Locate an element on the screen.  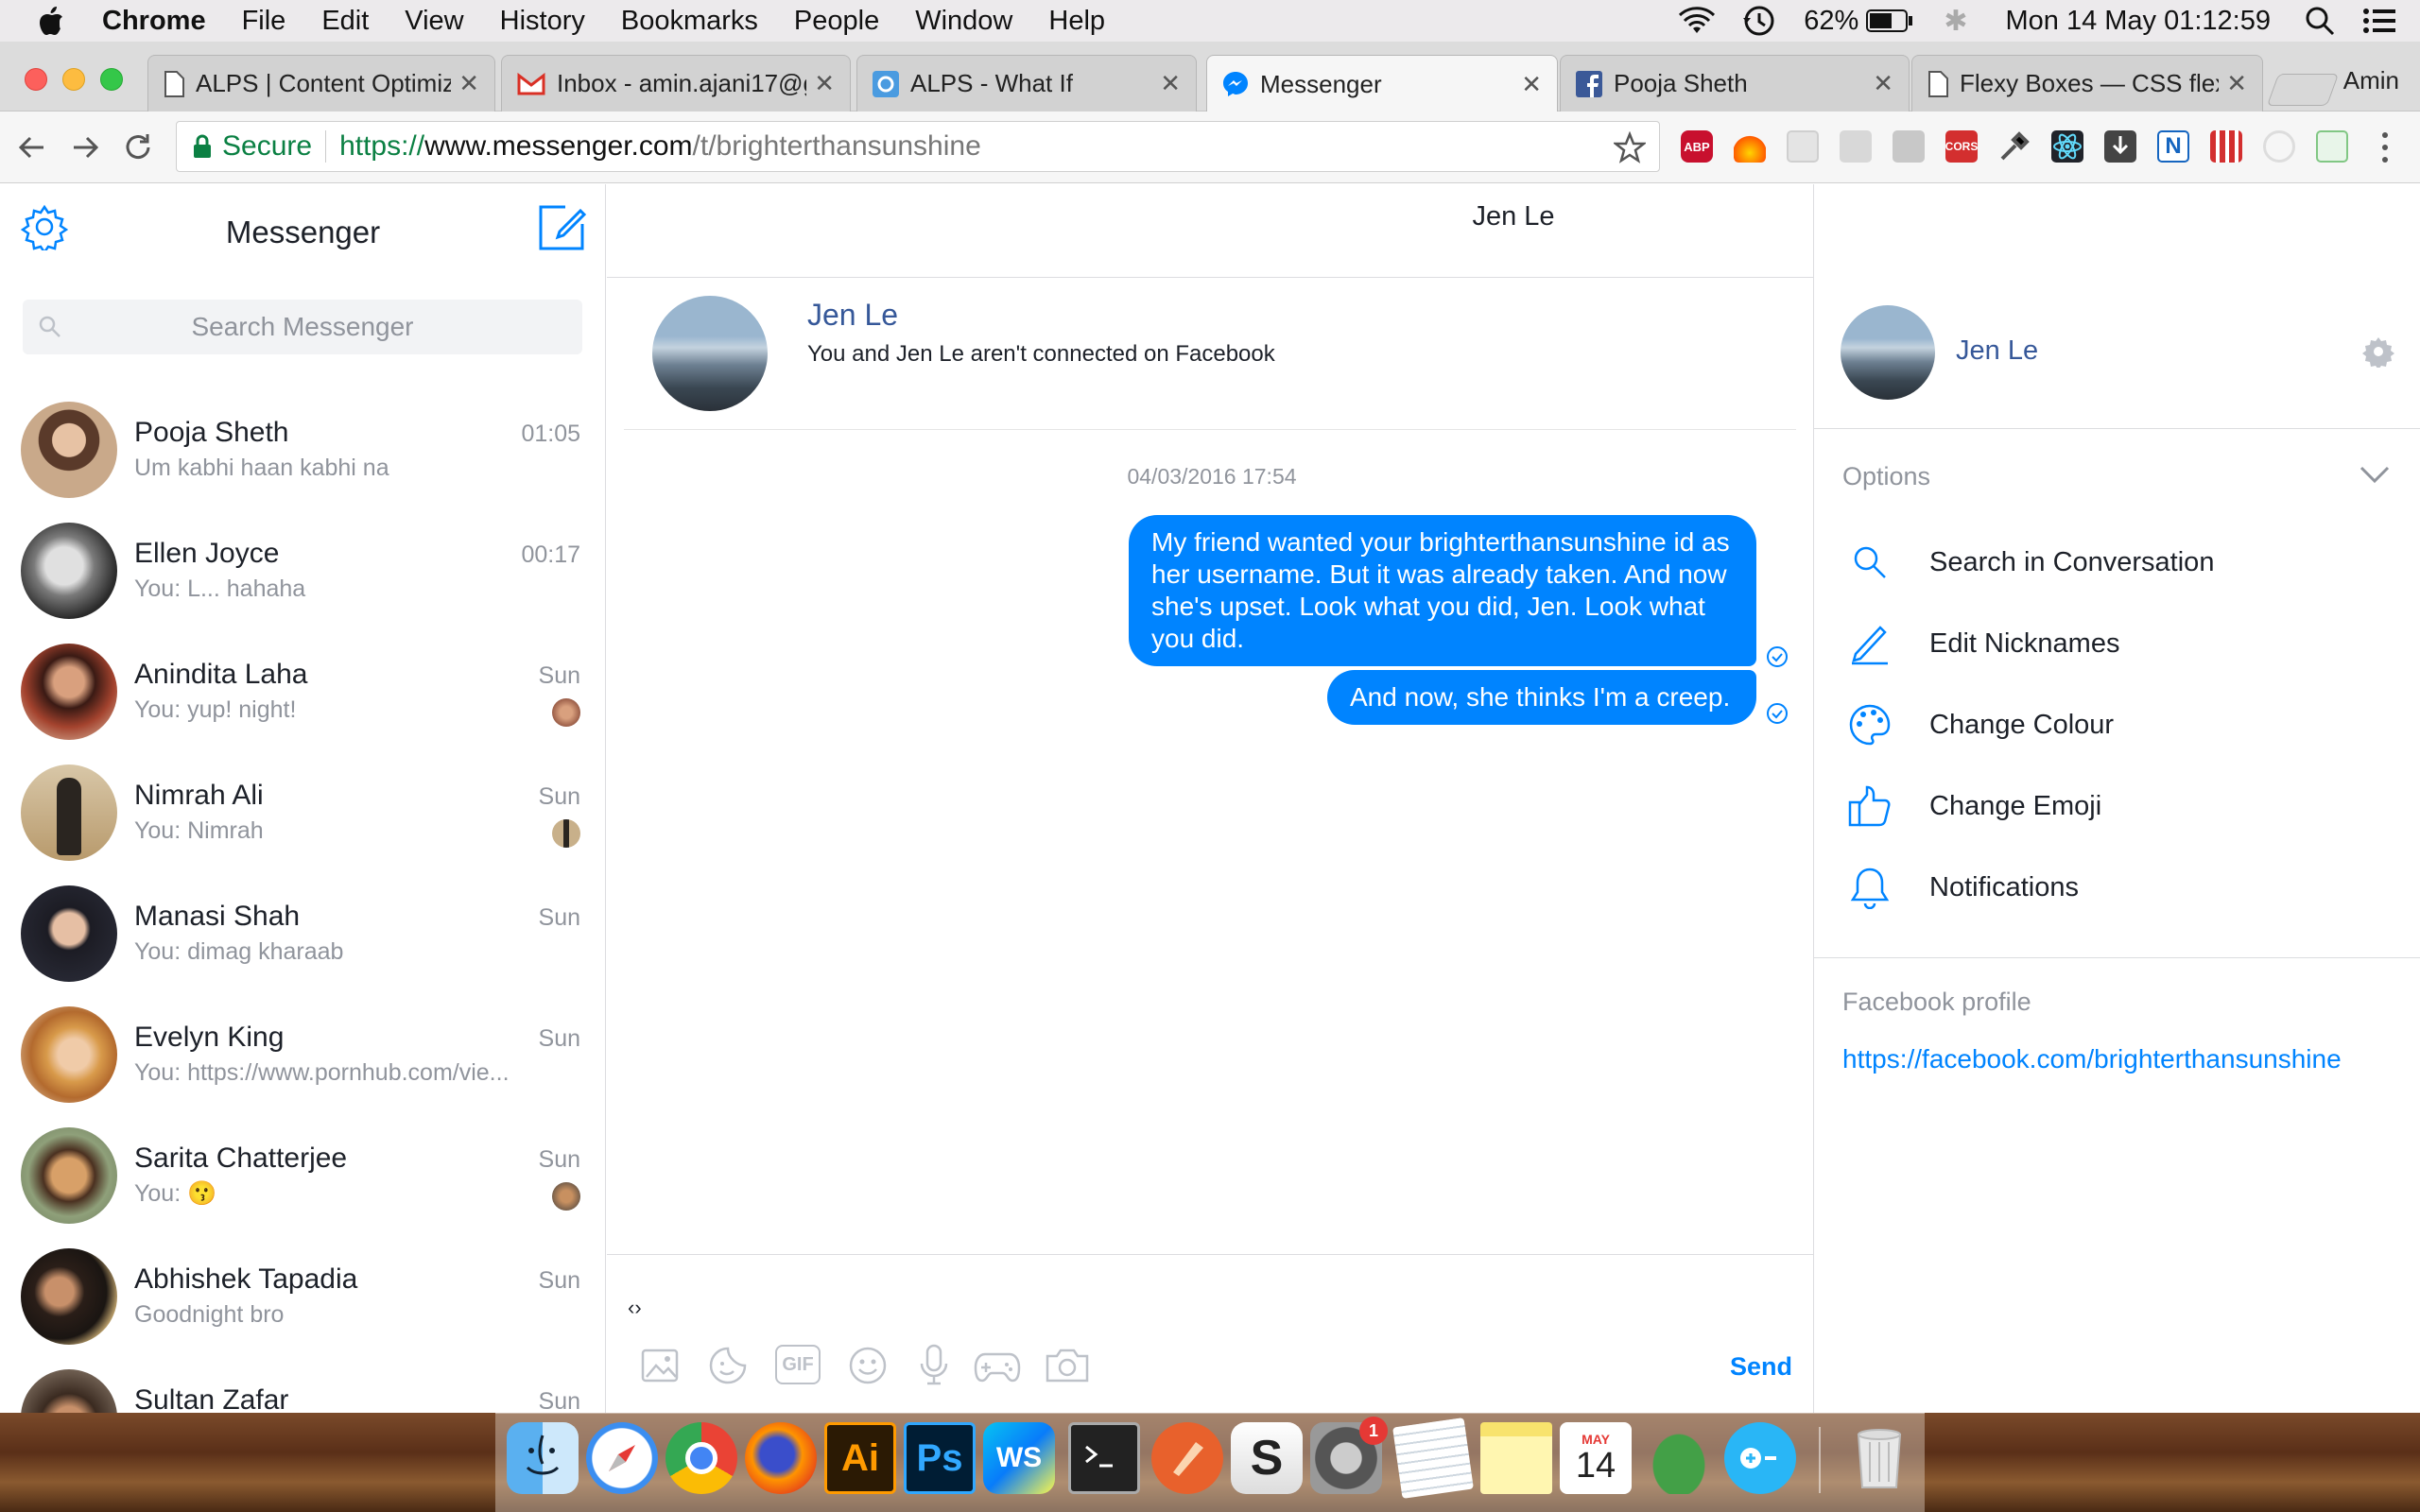
menu-file: File is located at coordinates (264, 21).